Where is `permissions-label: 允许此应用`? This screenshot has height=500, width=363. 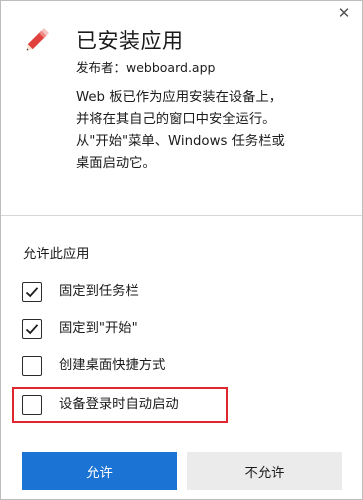
permissions-label: 允许此应用 is located at coordinates (56, 254).